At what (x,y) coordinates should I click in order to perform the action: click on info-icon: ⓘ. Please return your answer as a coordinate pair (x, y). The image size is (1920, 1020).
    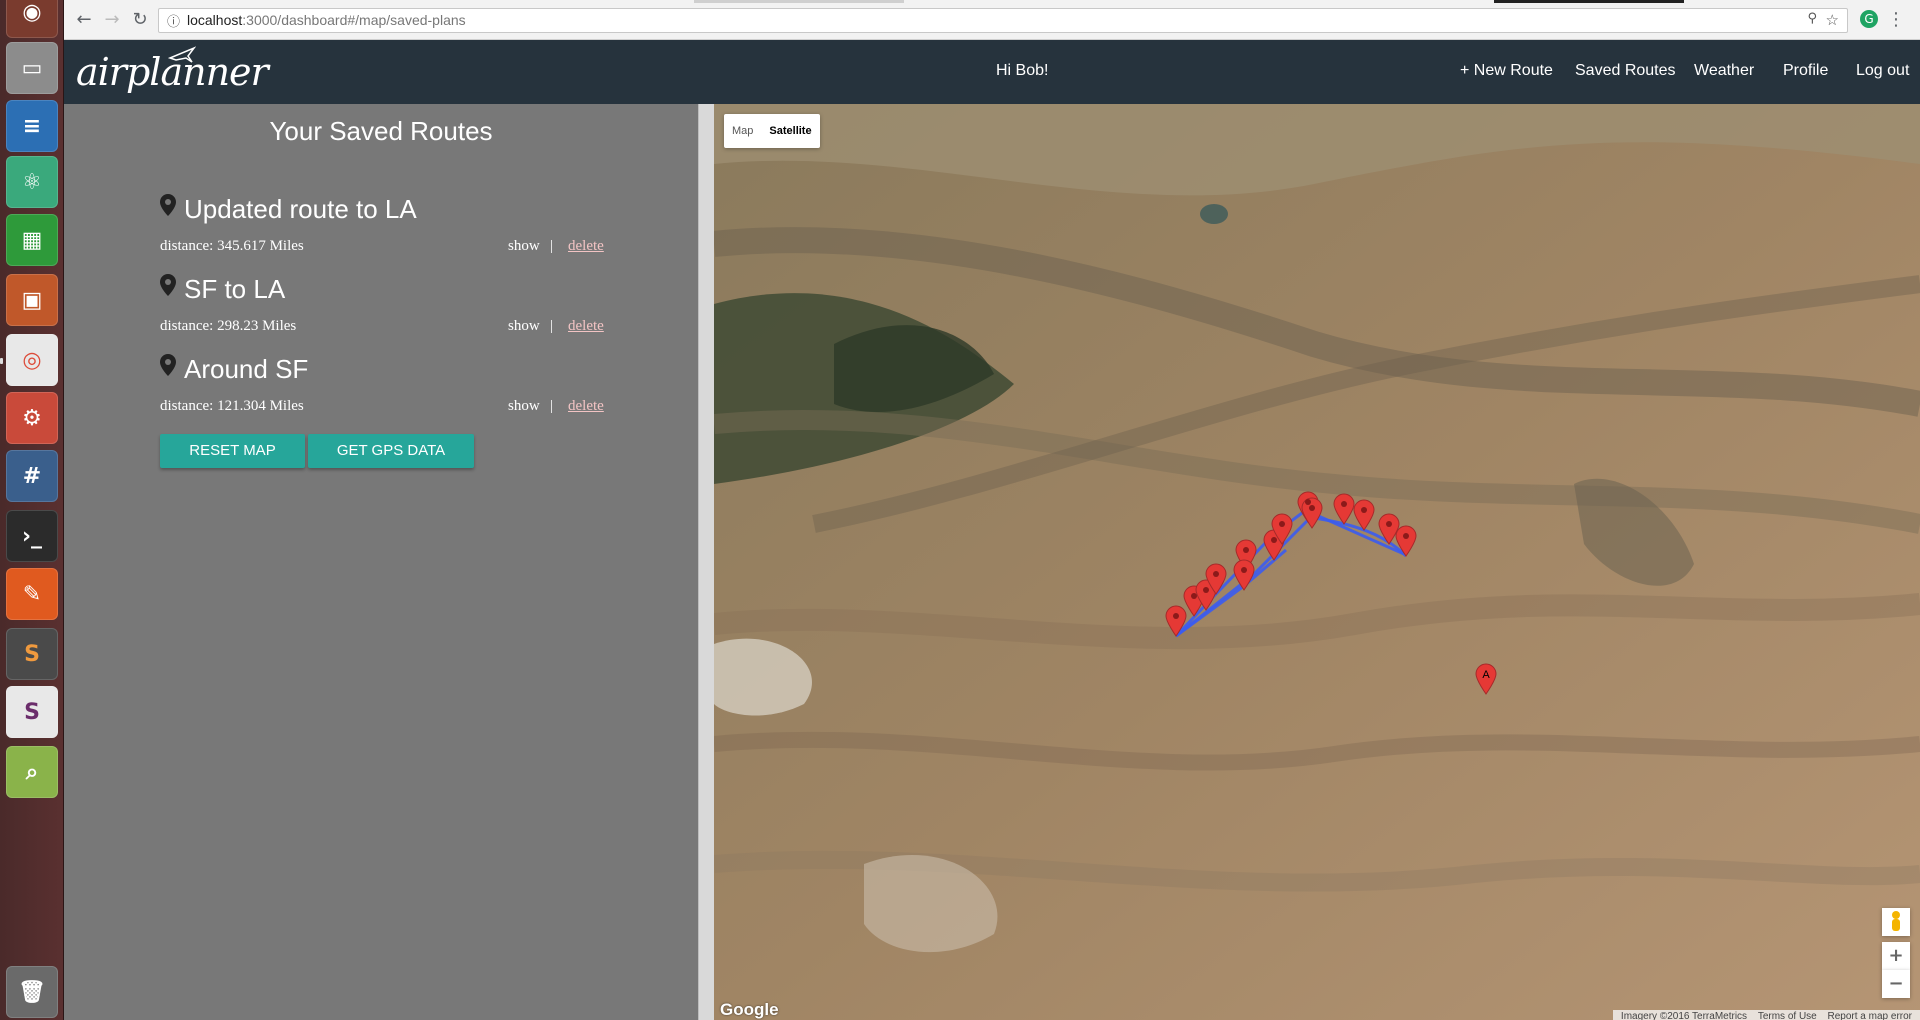
    Looking at the image, I should click on (173, 20).